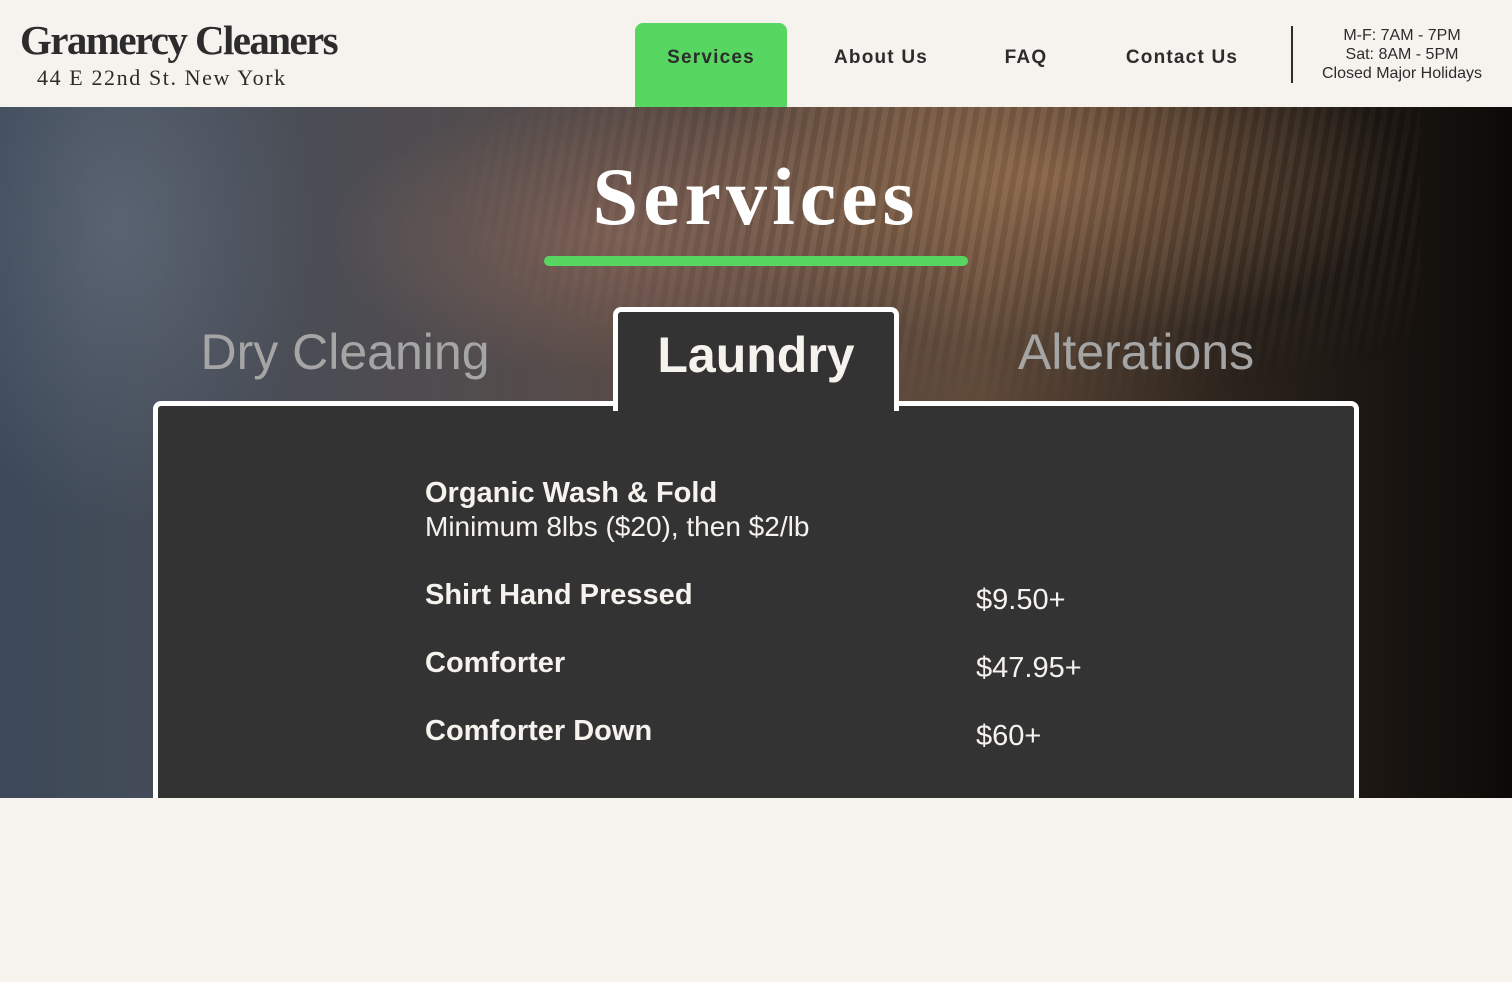 The image size is (1512, 982). I want to click on nav-faq-label: FAQ, so click(1026, 57).